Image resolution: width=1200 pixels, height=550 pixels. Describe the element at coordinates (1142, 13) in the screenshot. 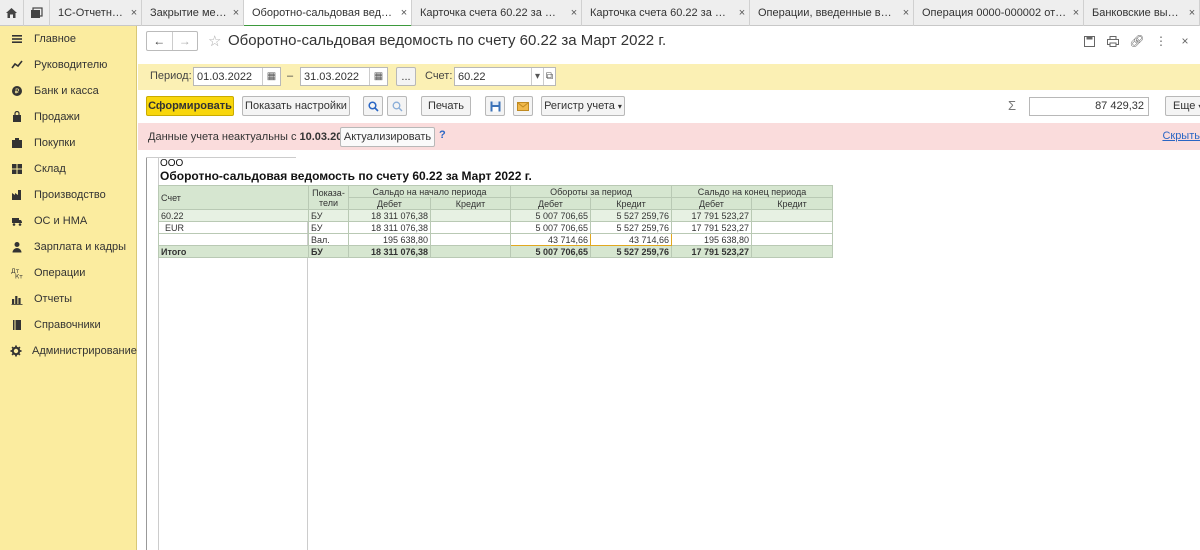

I see `tab-bank-statements: Банковские выписки×` at that location.